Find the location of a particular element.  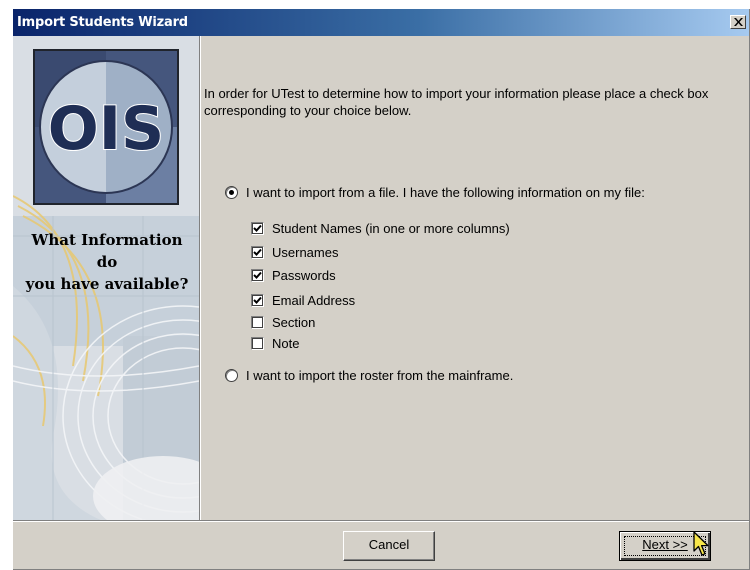

ois-logo: OIS is located at coordinates (106, 127).